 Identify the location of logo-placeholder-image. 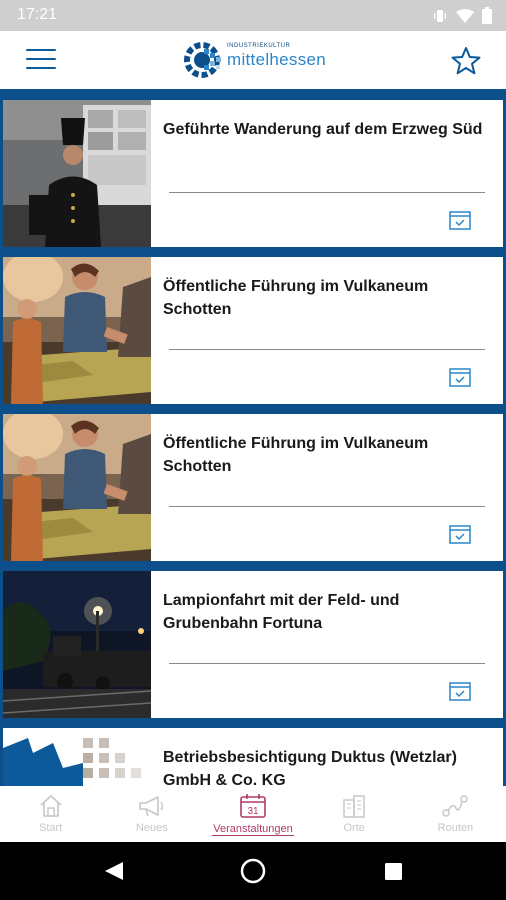
(77, 757).